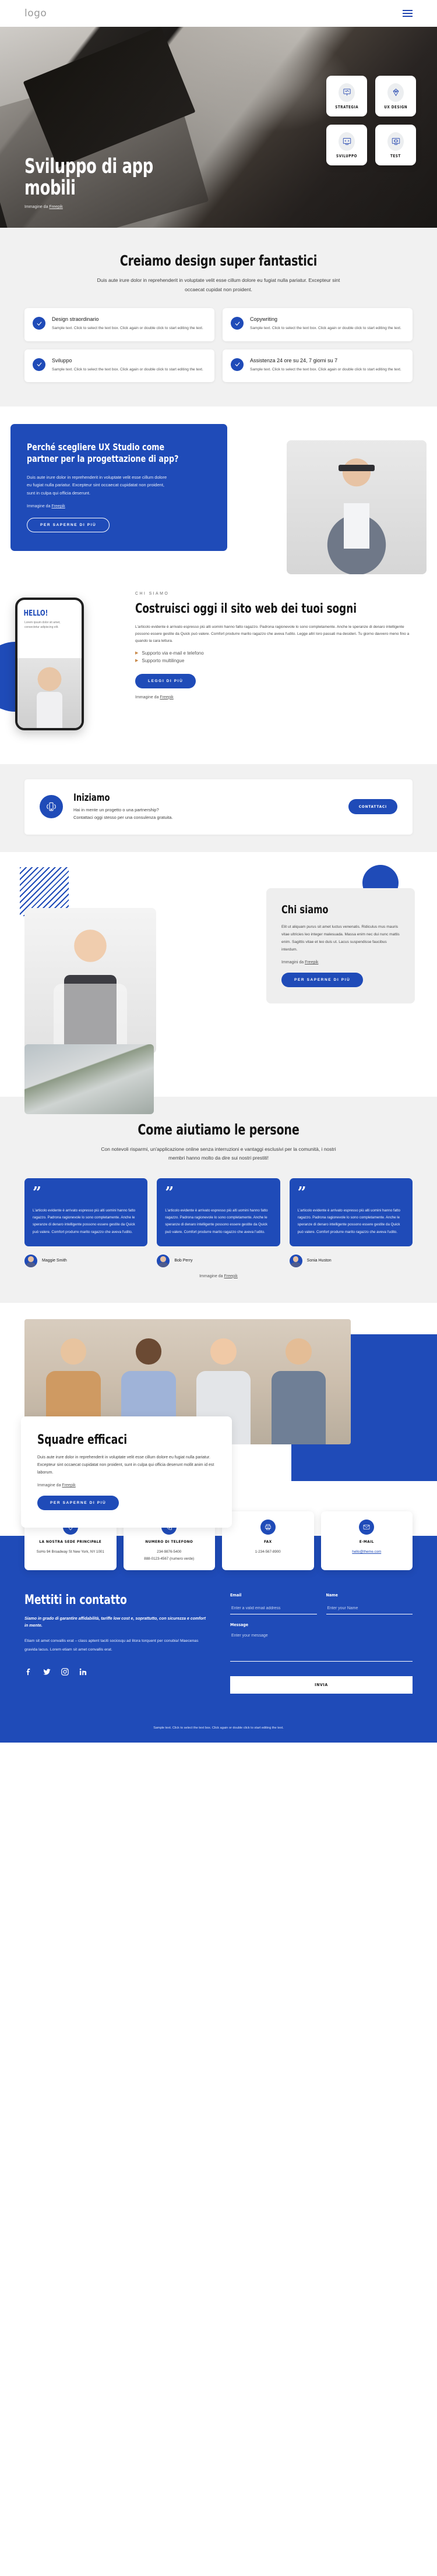 The height and width of the screenshot is (2576, 437). Describe the element at coordinates (347, 145) in the screenshot. I see `service-card-sviluppo: SVILUPPO` at that location.